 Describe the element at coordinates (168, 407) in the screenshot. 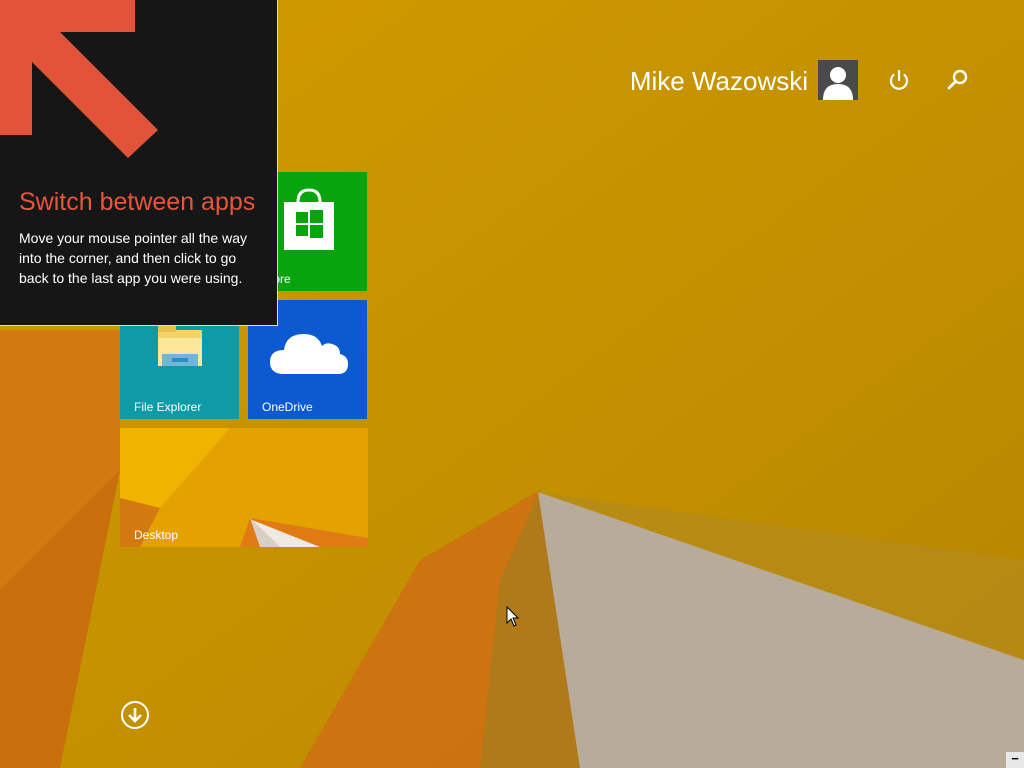

I see `tile-file-explorer-label: File Explorer` at that location.